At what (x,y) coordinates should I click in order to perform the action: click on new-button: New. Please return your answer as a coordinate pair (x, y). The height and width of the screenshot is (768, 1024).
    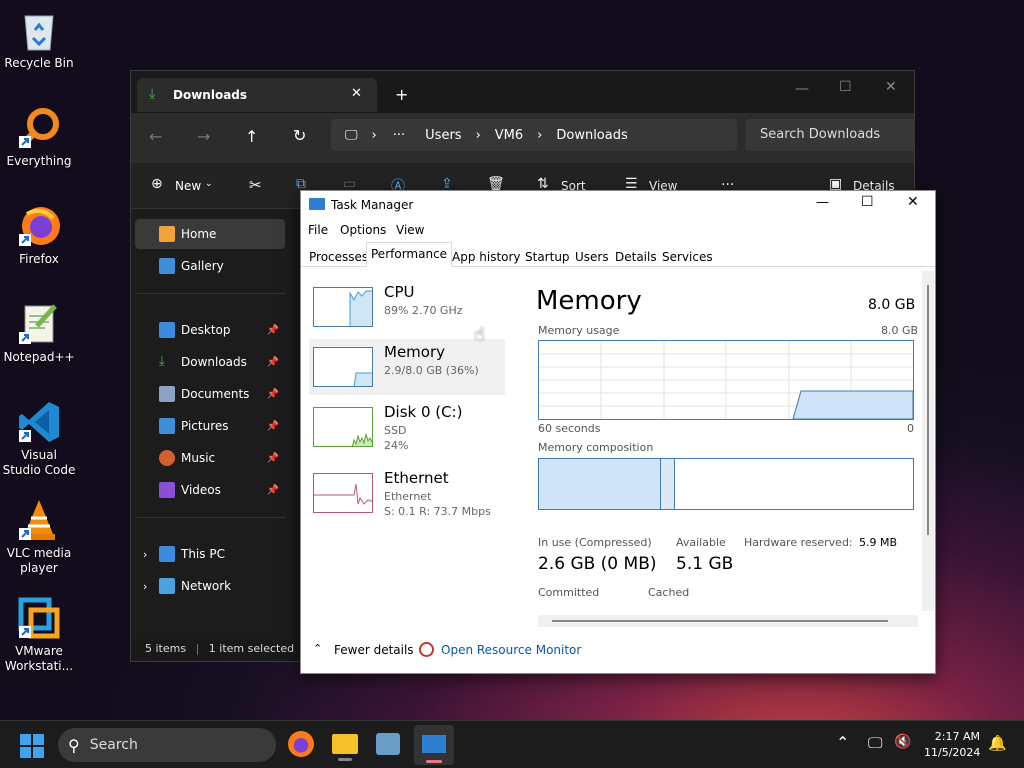
    Looking at the image, I should click on (188, 186).